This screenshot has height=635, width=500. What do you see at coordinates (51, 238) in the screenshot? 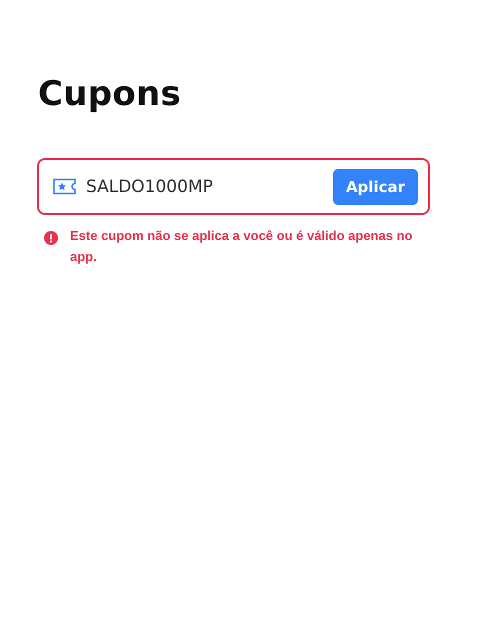
I see `error-icon` at bounding box center [51, 238].